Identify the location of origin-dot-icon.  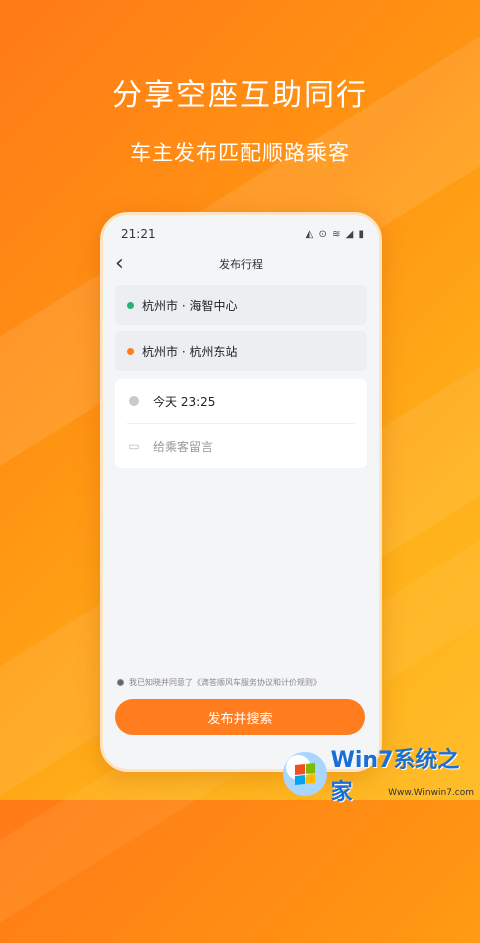
(130, 305).